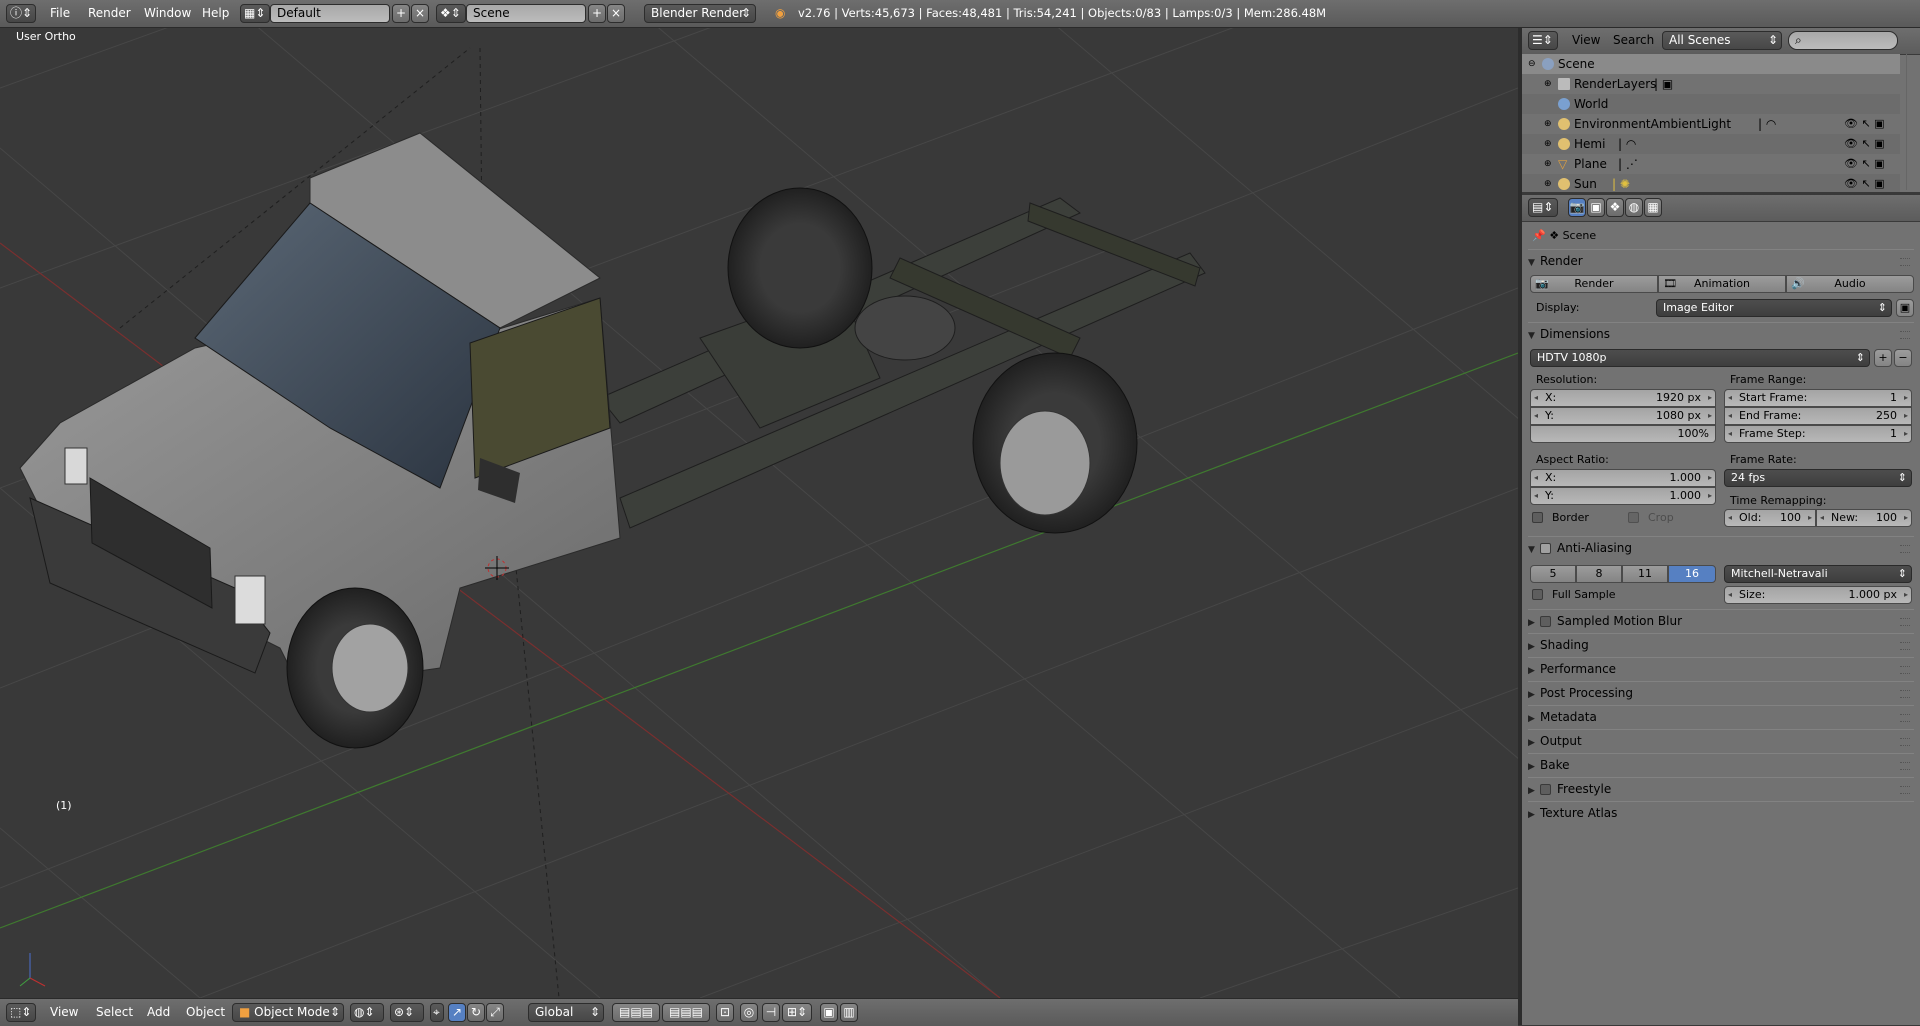 This screenshot has height=1026, width=1920. I want to click on aa-samples-8: 8, so click(1599, 574).